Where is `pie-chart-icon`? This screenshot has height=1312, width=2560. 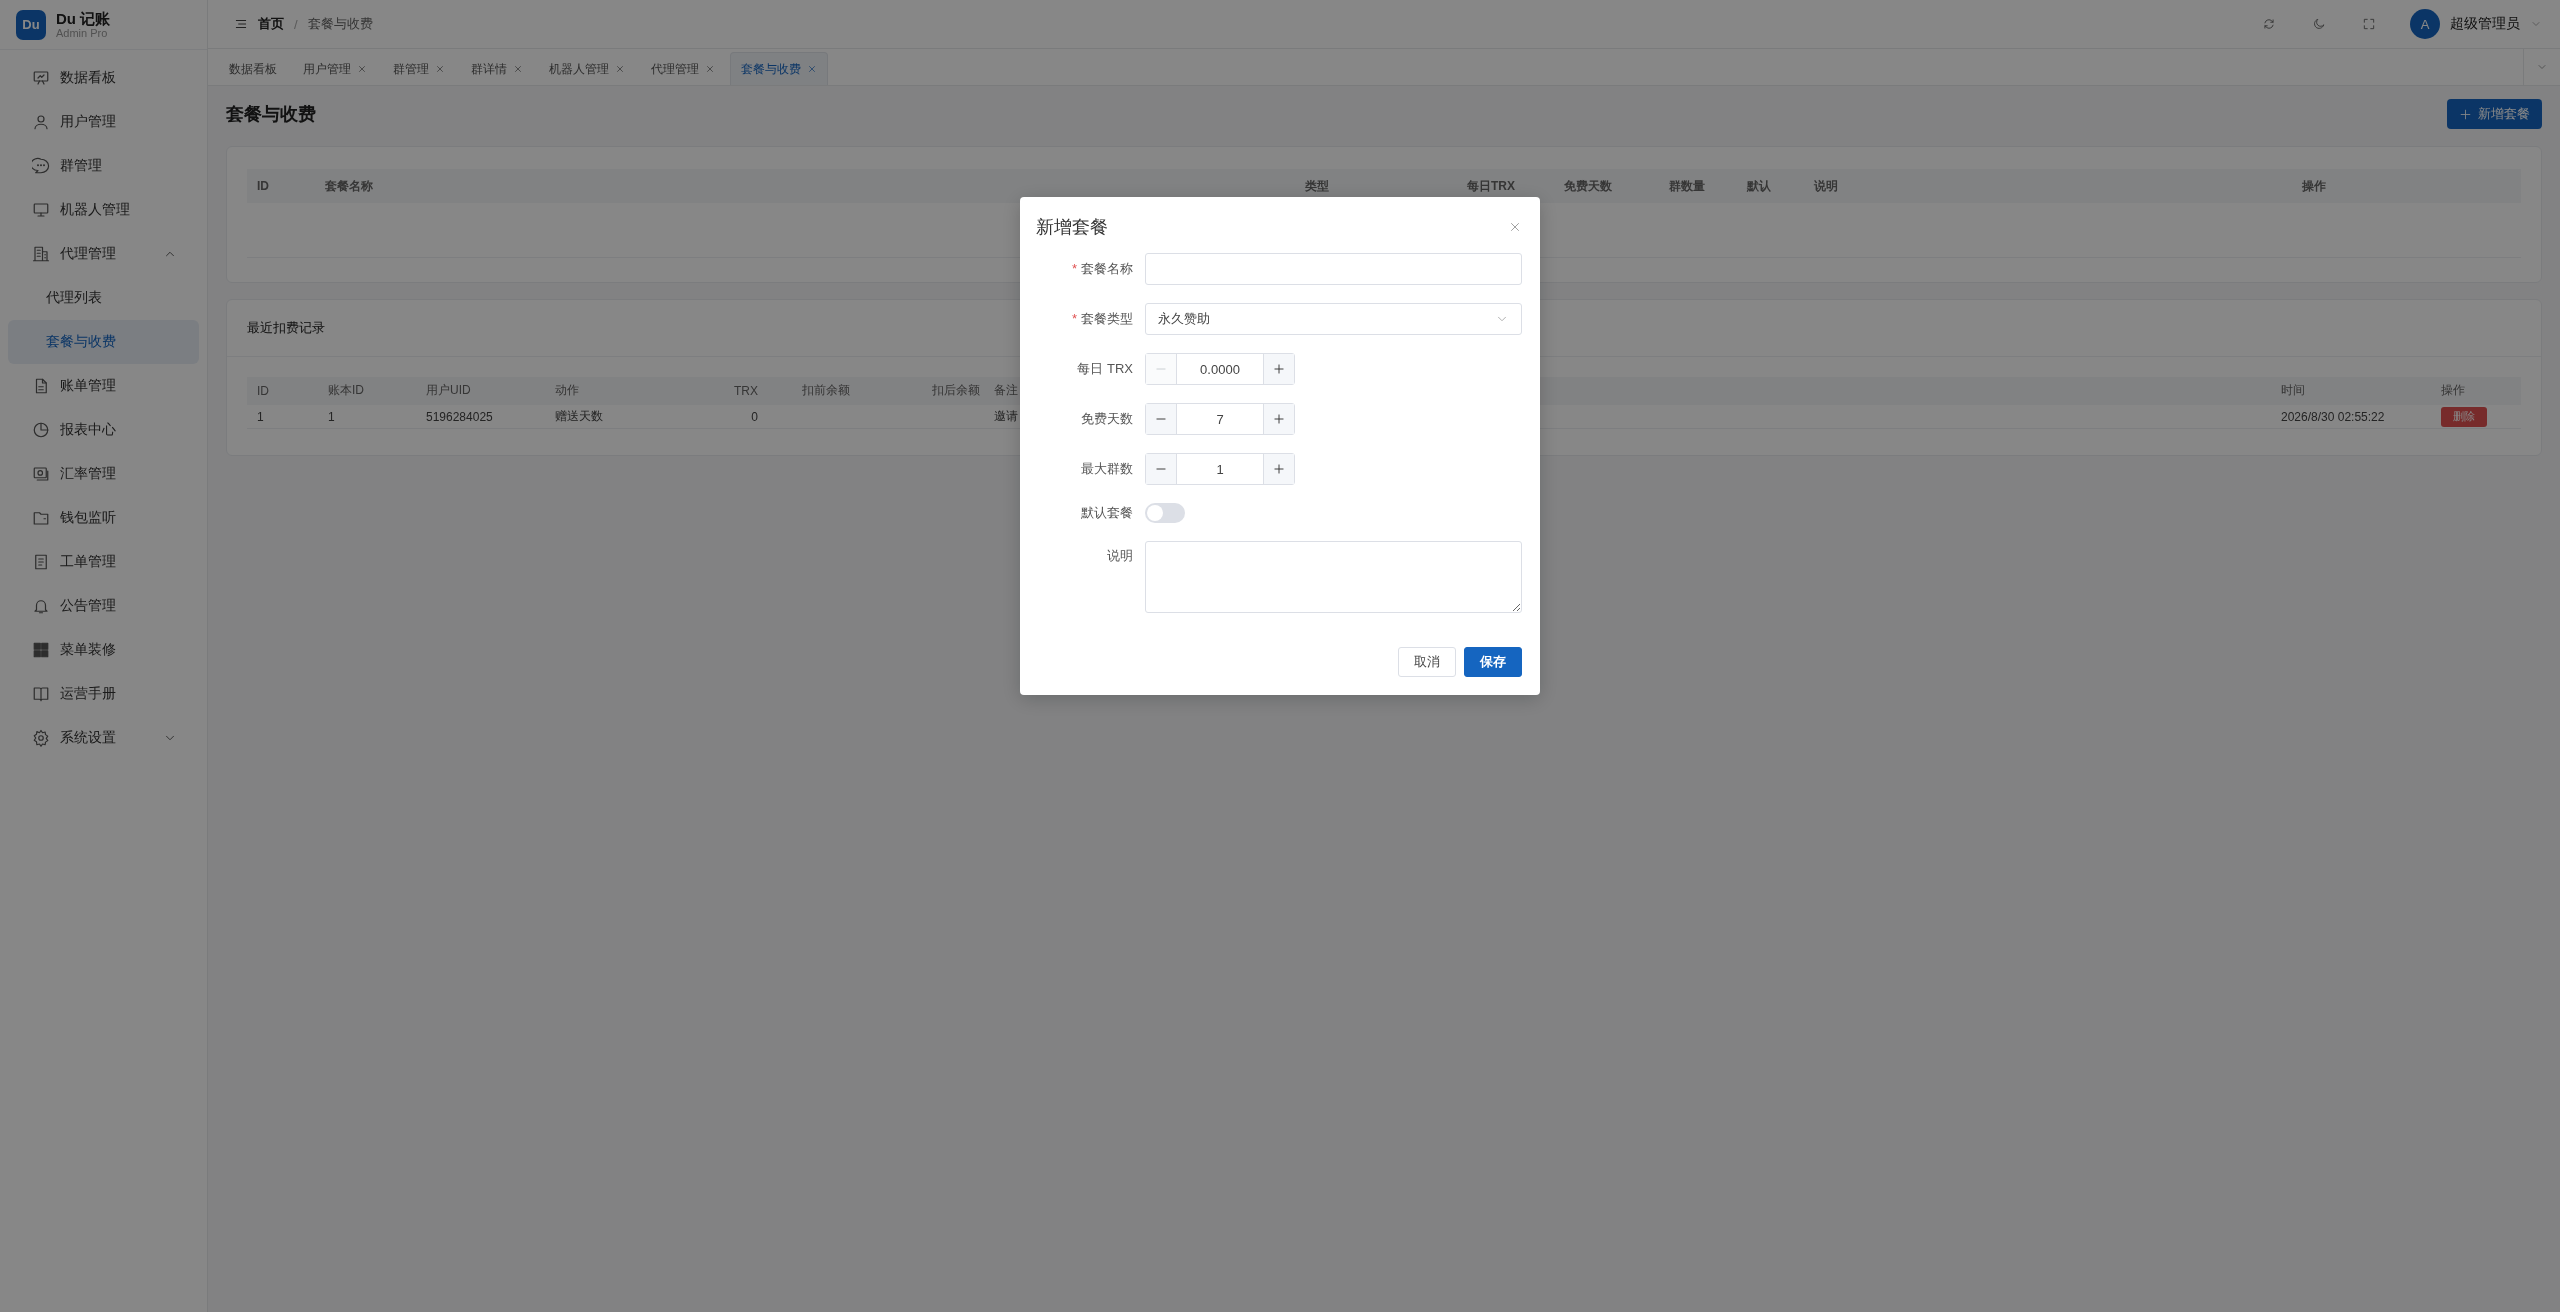
pie-chart-icon is located at coordinates (41, 430).